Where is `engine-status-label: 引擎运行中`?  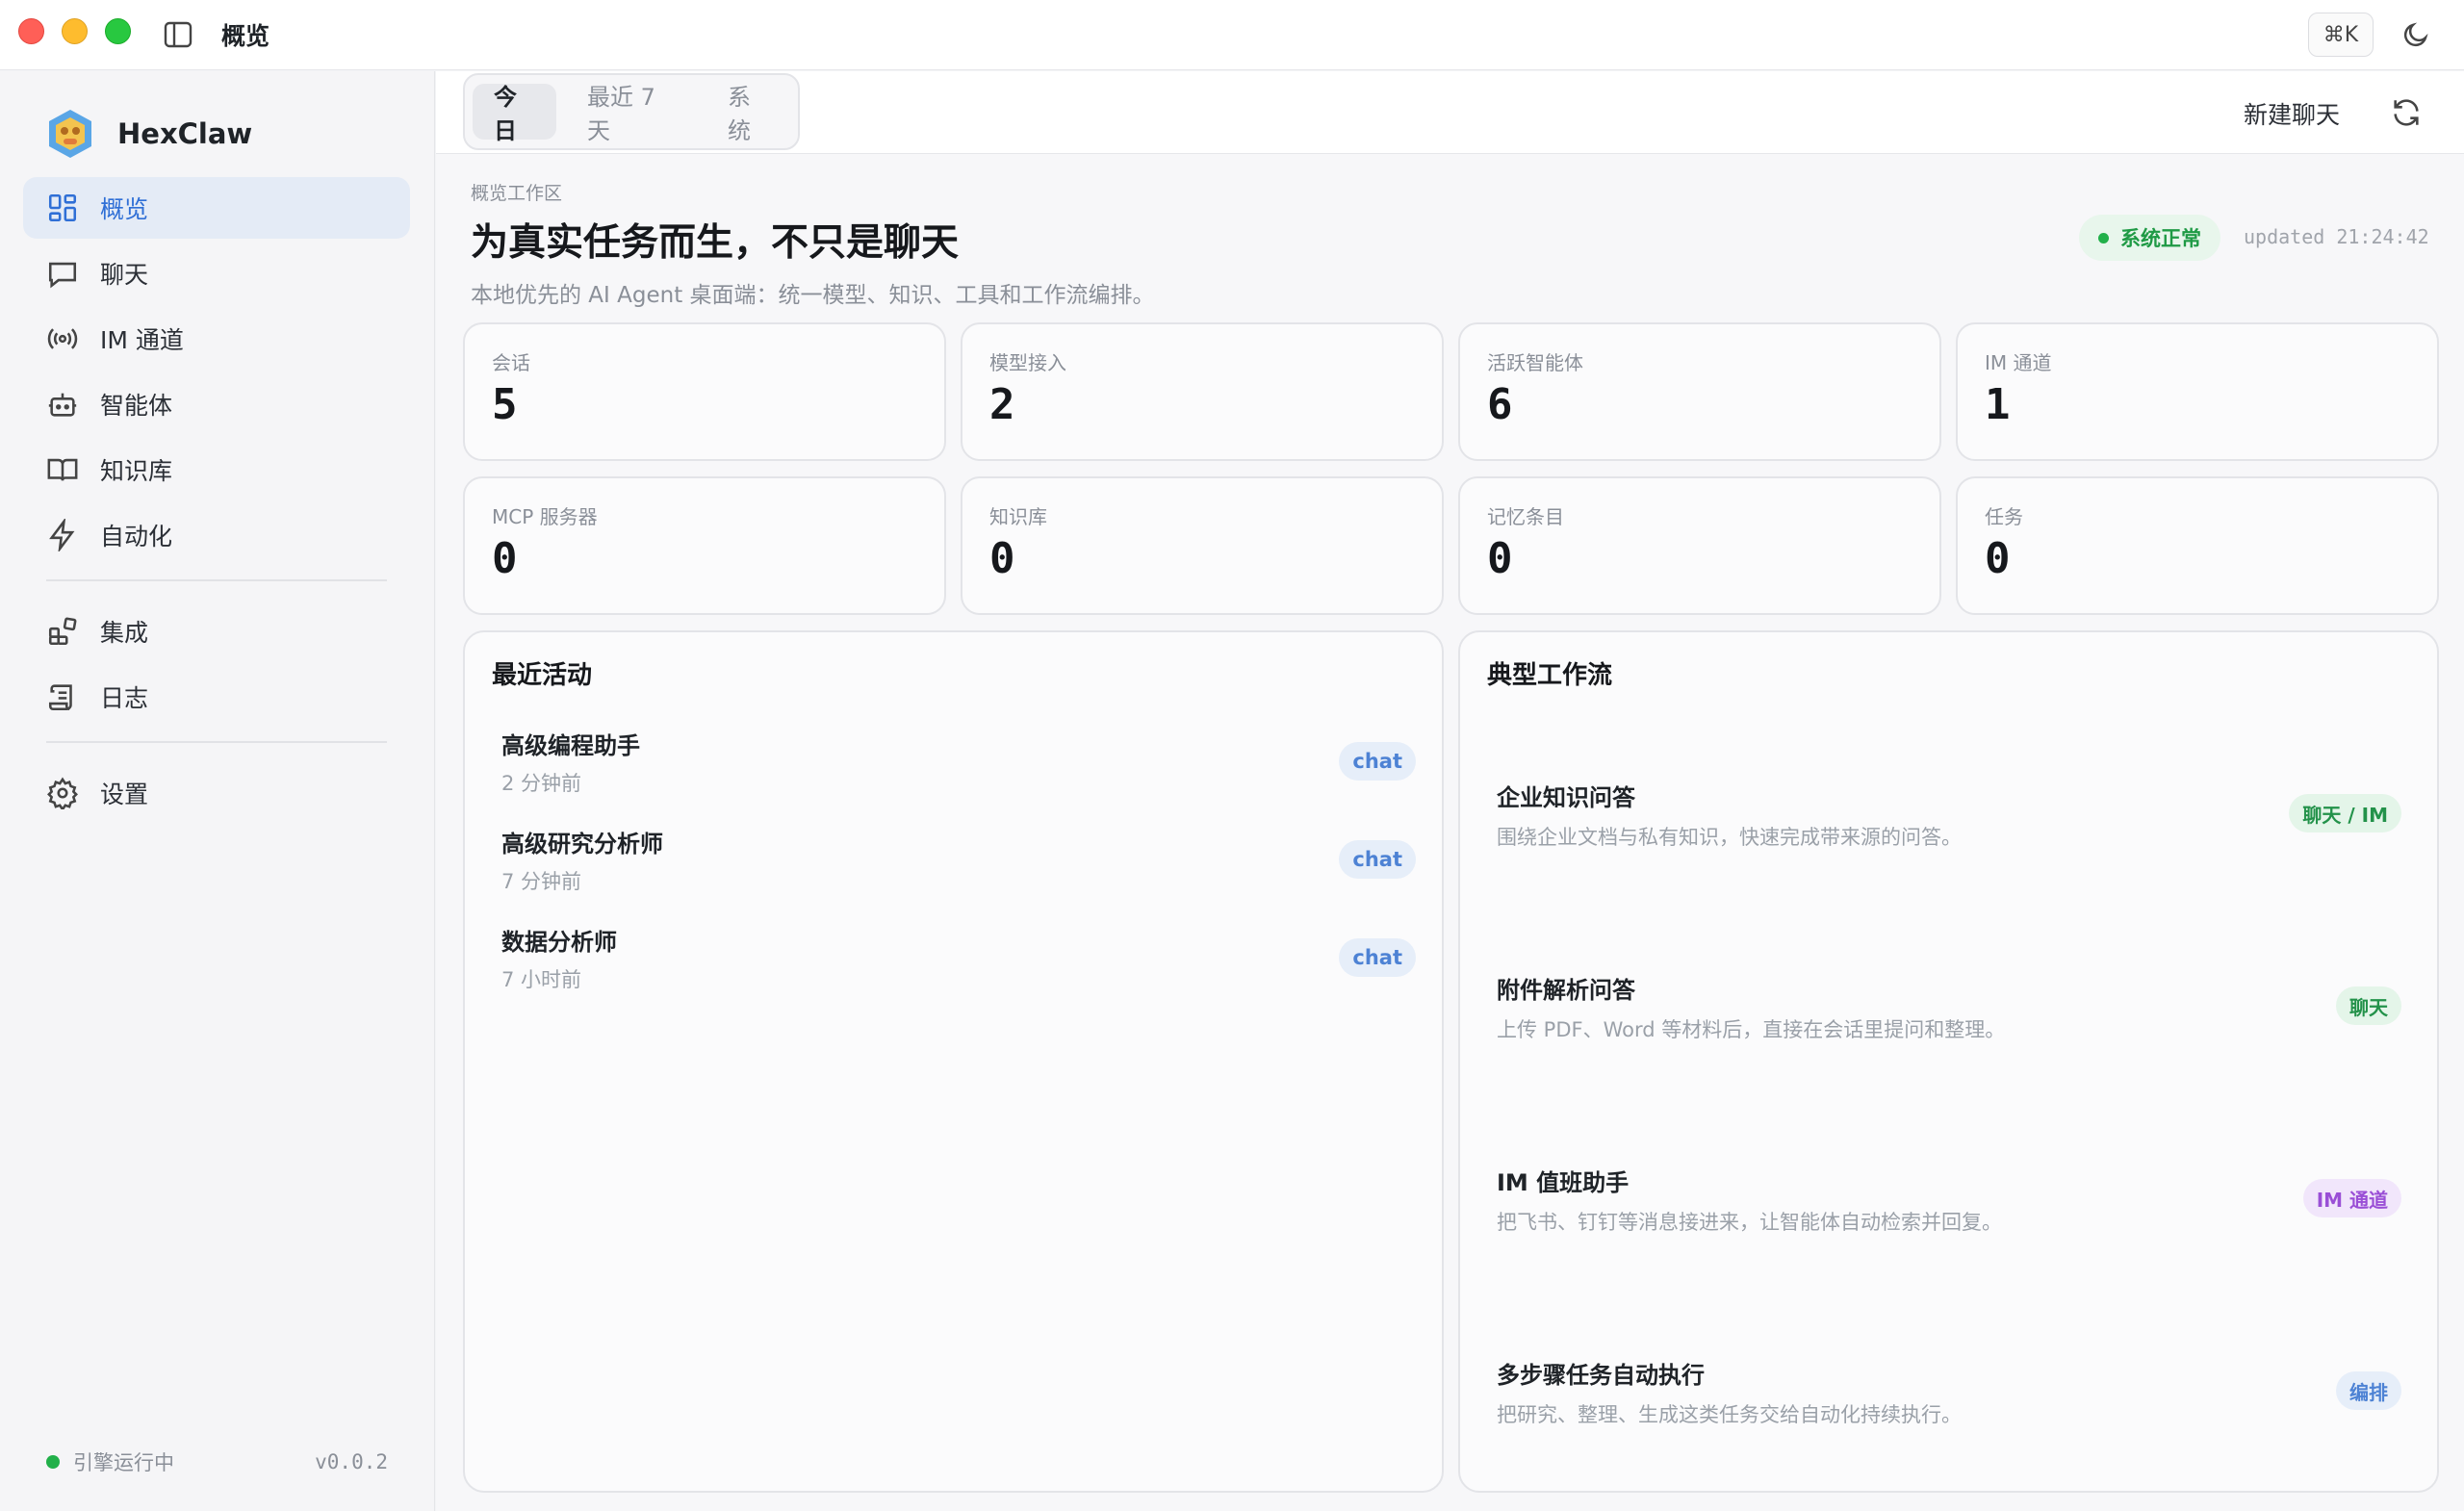 engine-status-label: 引擎运行中 is located at coordinates (123, 1462).